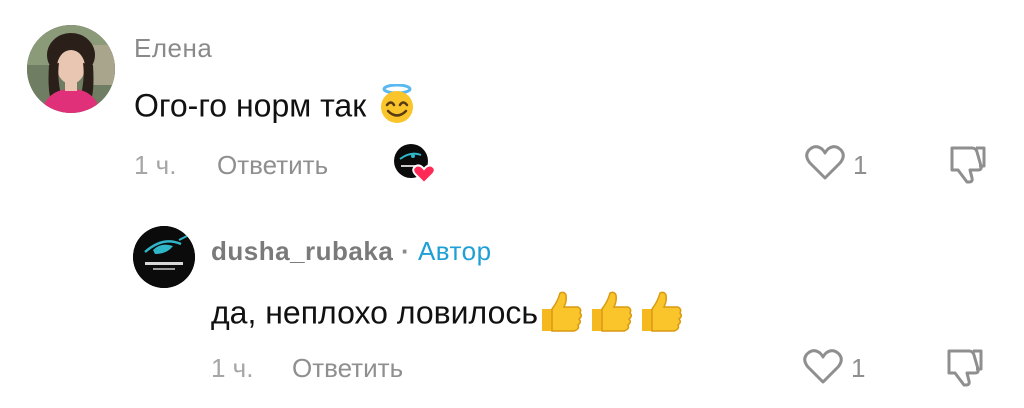 The image size is (1024, 408). I want to click on thumbs-up-icon, so click(612, 315).